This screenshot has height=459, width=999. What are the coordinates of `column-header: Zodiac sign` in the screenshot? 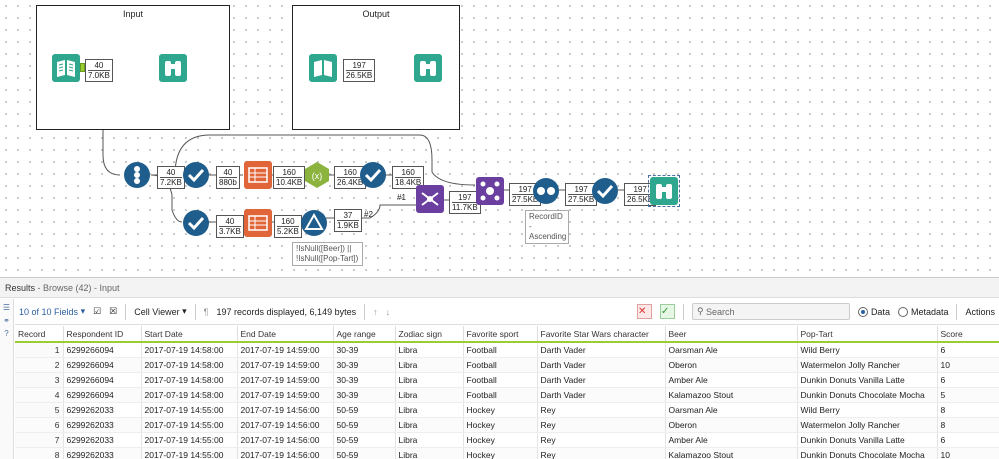 It's located at (429, 334).